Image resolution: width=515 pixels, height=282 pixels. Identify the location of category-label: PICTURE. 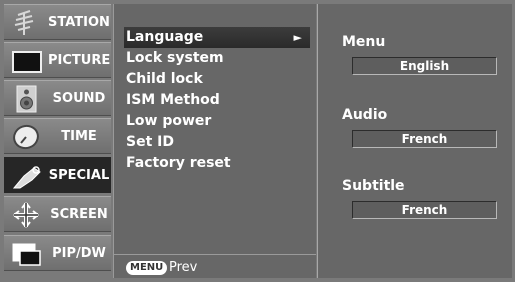
(79, 60).